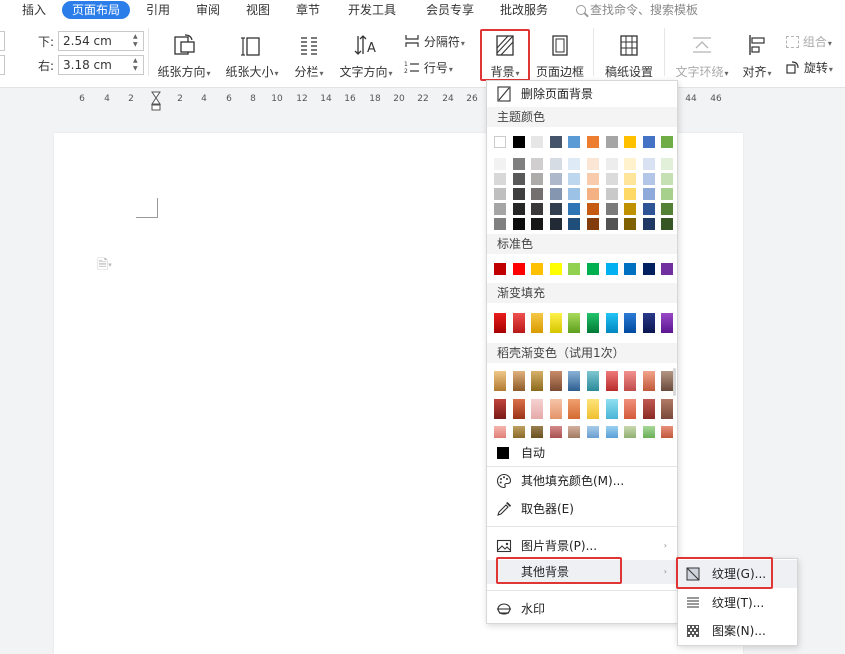 This screenshot has width=845, height=654. I want to click on tab-insert: 插入, so click(34, 10).